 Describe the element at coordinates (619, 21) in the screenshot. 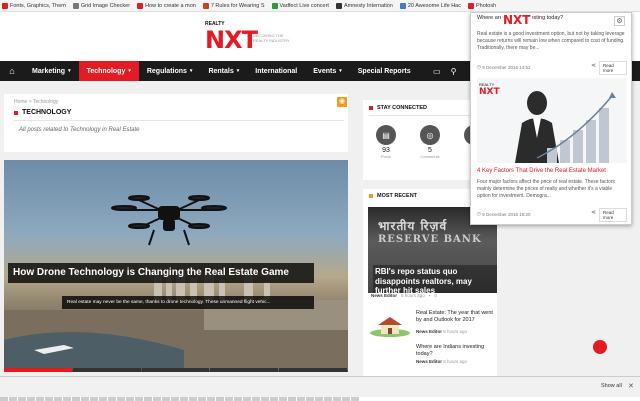

I see `gear-icon: ⚙` at that location.